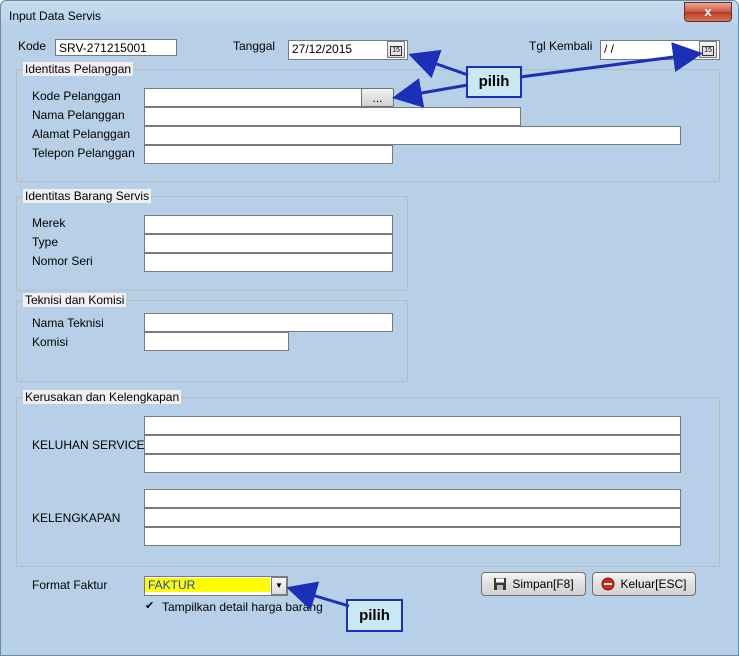 This screenshot has width=739, height=656. What do you see at coordinates (78, 69) in the screenshot?
I see `identitas-pelanggan-legend: Identitas Pelanggan` at bounding box center [78, 69].